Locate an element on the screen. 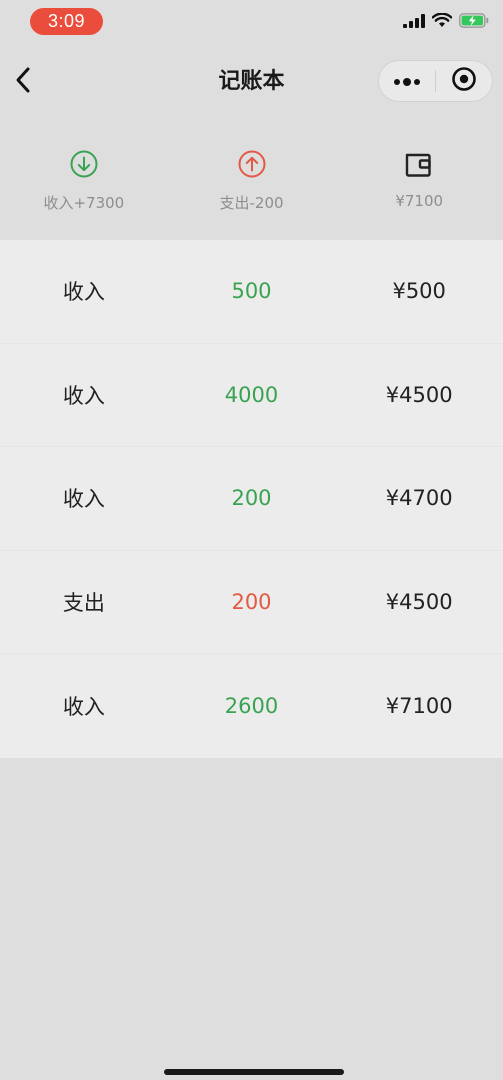  wallet-icon is located at coordinates (419, 164).